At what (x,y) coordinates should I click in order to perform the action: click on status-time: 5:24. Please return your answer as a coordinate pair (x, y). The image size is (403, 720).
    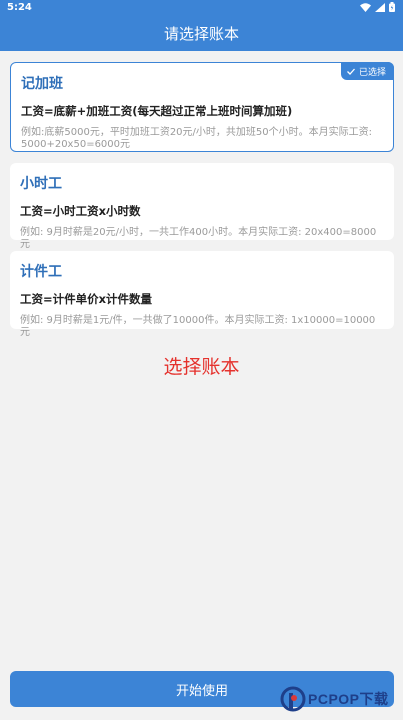
    Looking at the image, I should click on (19, 7).